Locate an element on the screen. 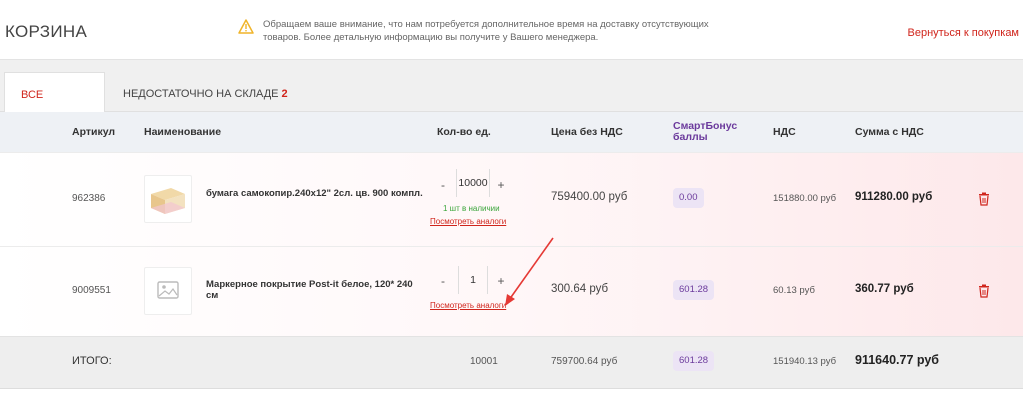 The image size is (1023, 396). tab-all-items: ВСЕ ТОВАРЫ is located at coordinates (54, 108).